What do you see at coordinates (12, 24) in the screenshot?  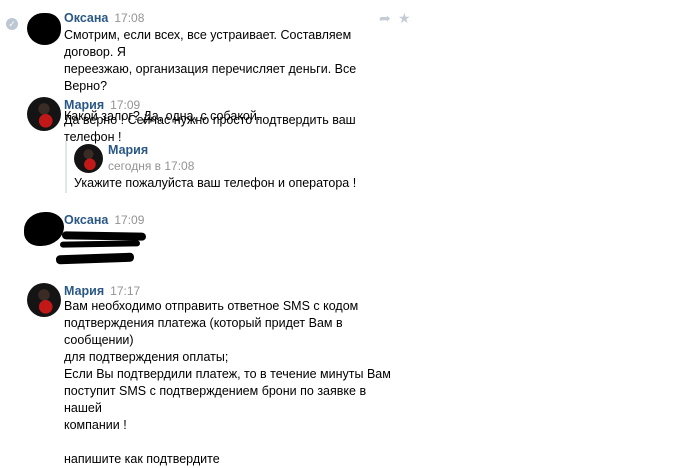 I see `check-icon: ✓` at bounding box center [12, 24].